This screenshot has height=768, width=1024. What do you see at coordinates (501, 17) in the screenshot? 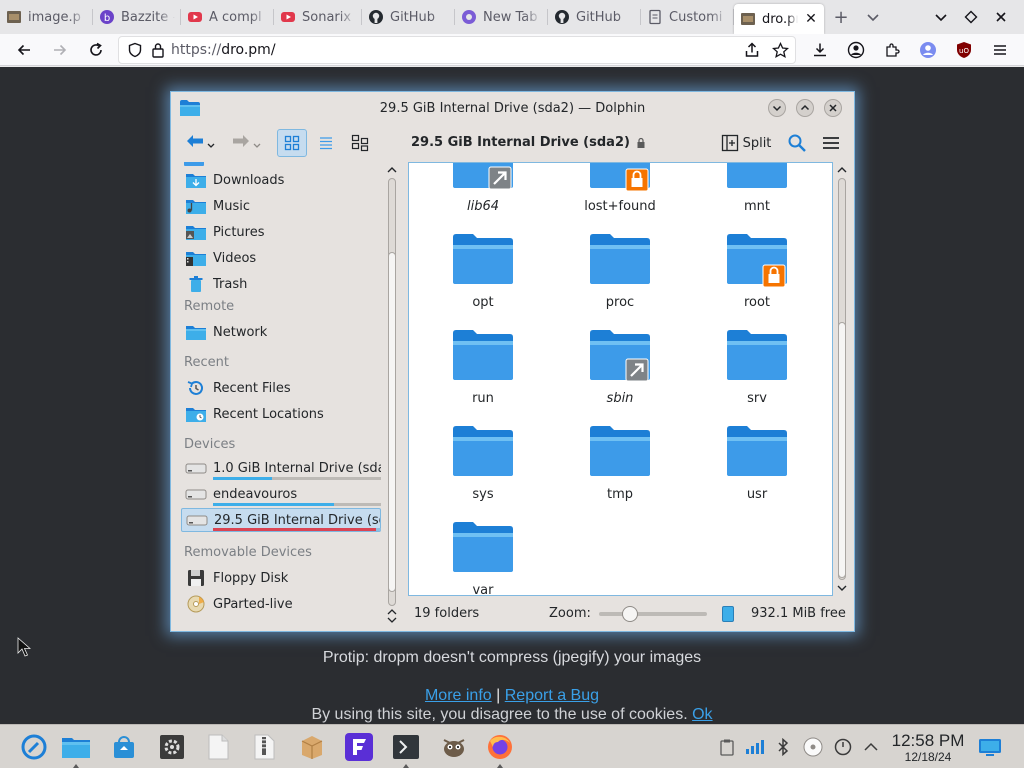
I see `browser-tab: New Tab` at bounding box center [501, 17].